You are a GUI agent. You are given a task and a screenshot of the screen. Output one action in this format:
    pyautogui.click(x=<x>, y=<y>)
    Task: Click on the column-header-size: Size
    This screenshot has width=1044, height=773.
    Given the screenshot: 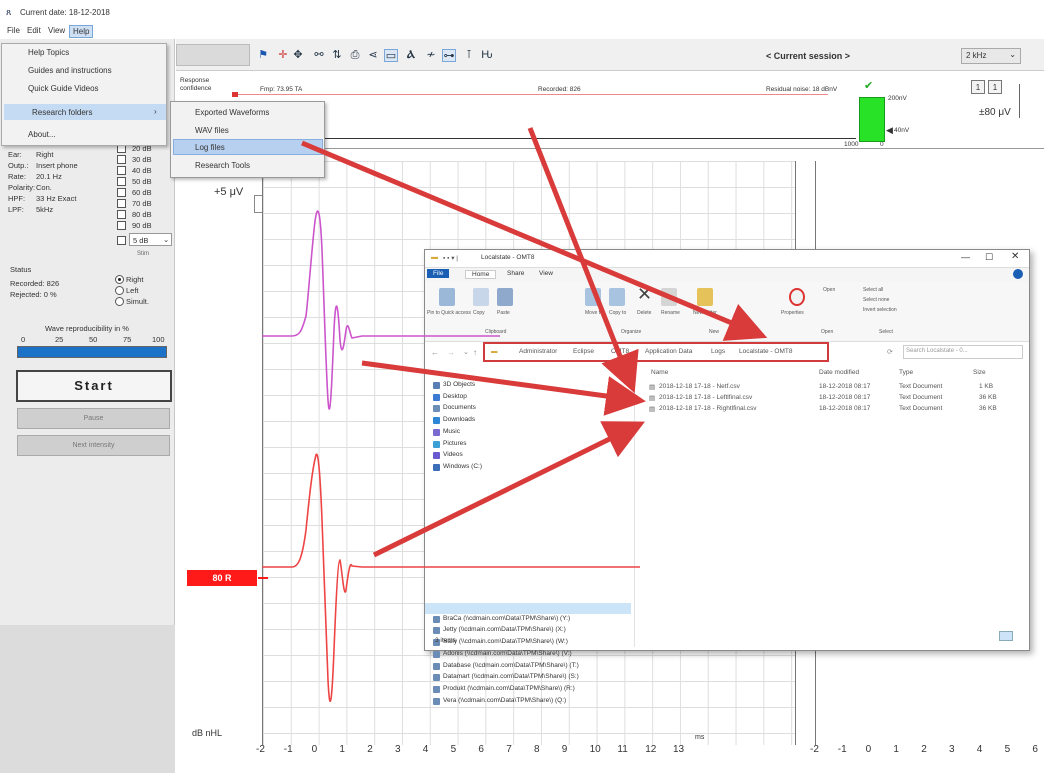 What is the action you would take?
    pyautogui.click(x=979, y=372)
    